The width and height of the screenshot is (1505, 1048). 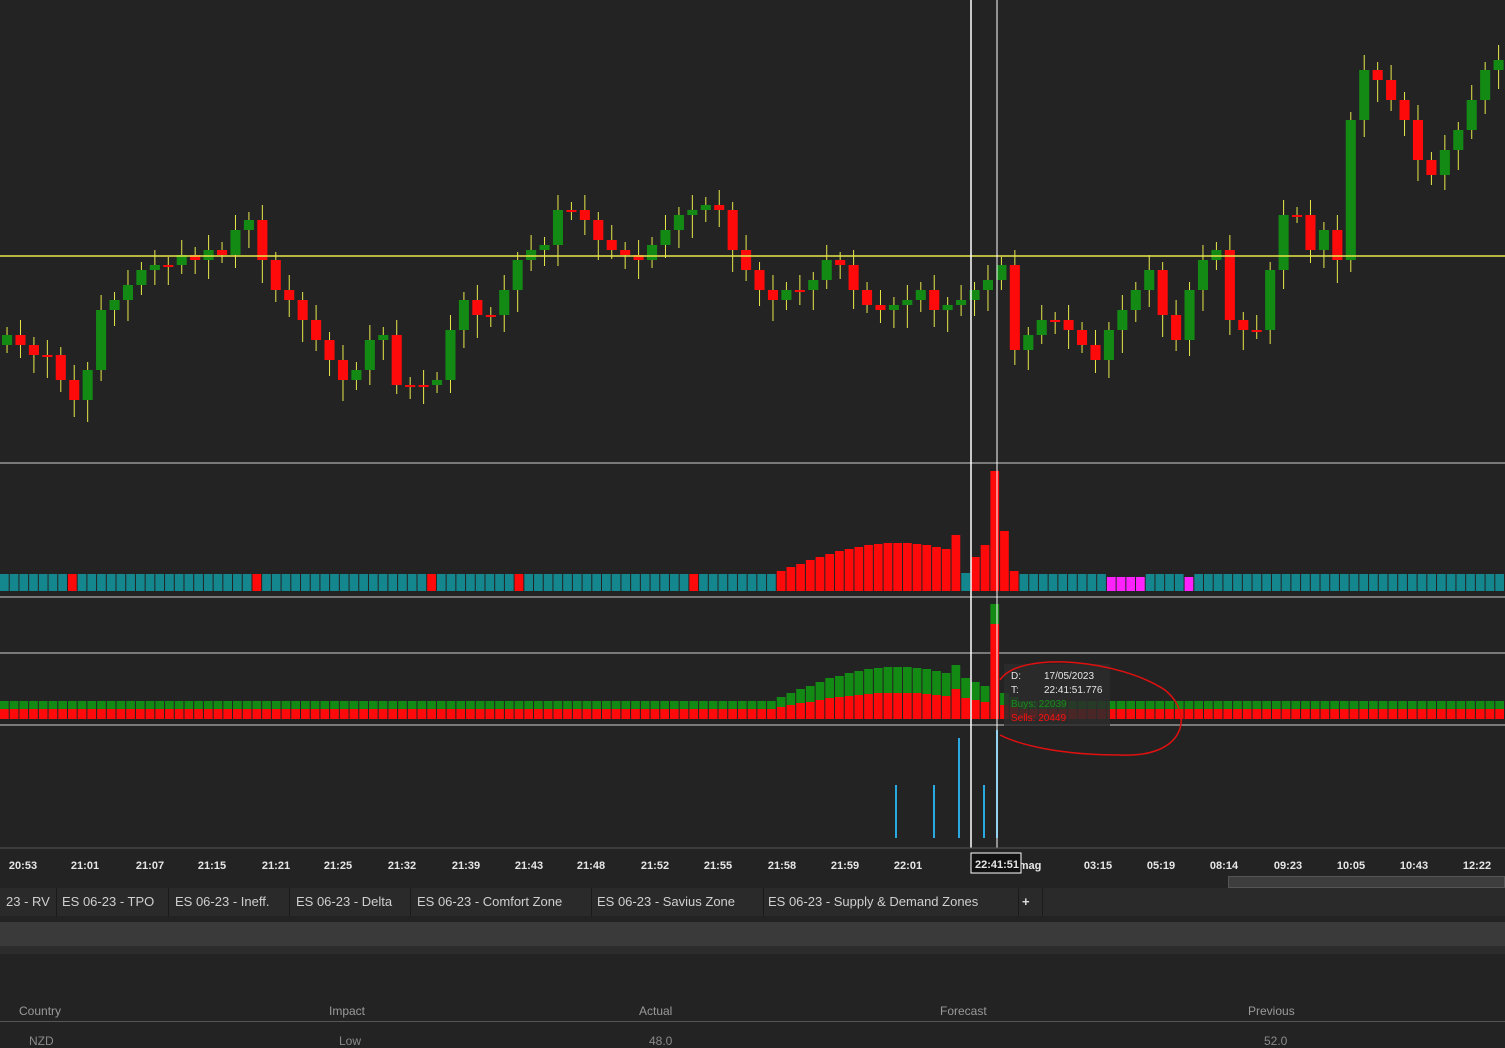 I want to click on add-tab-button: +, so click(x=1029, y=902).